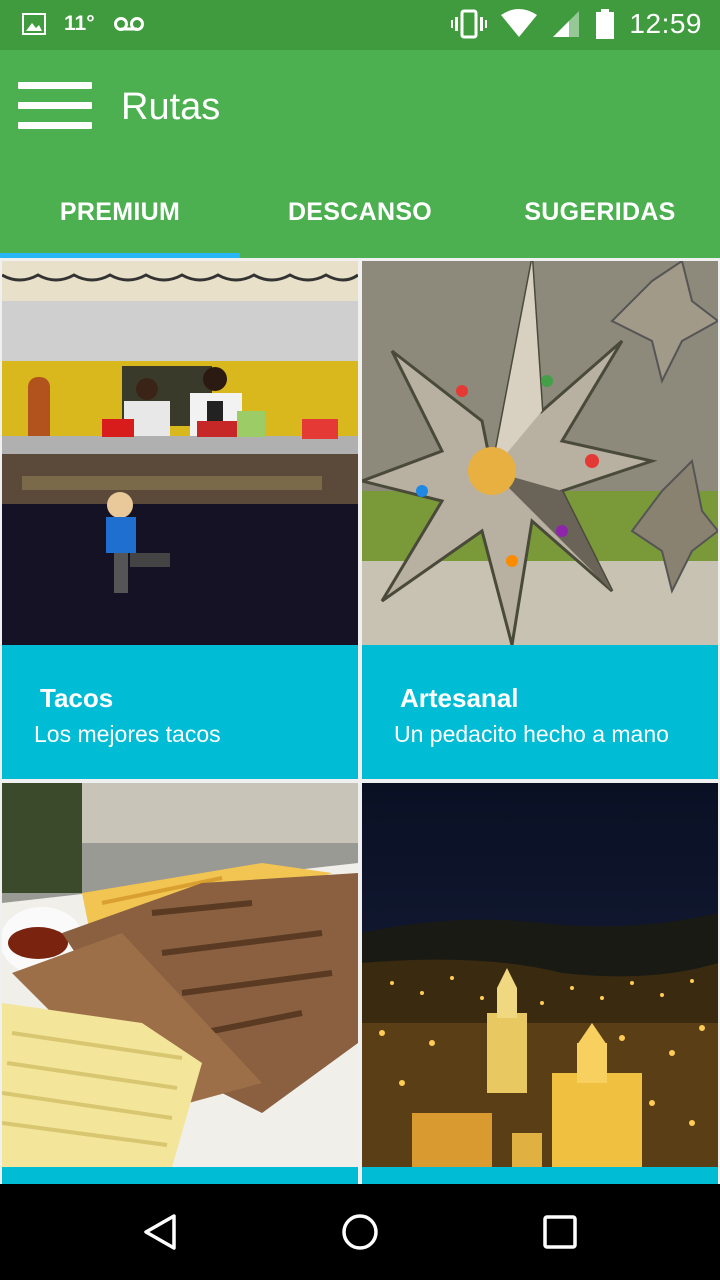  I want to click on wifi-icon, so click(519, 23).